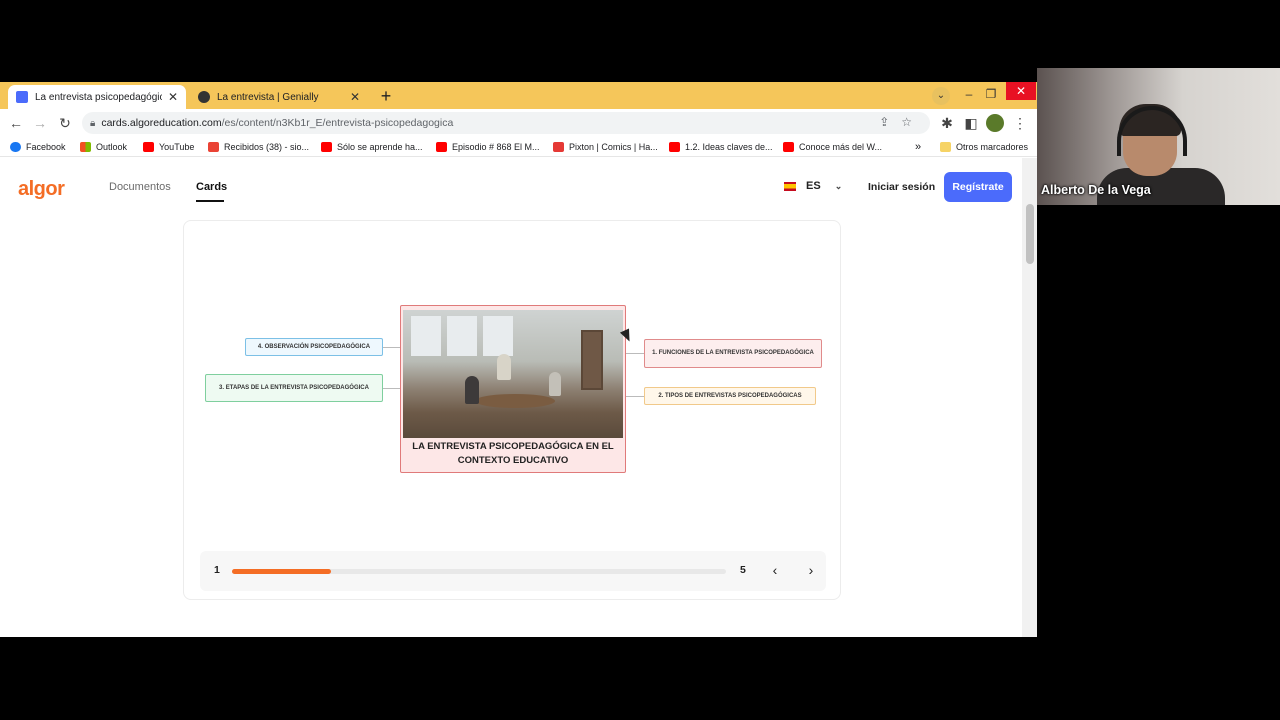 Image resolution: width=1280 pixels, height=720 pixels. Describe the element at coordinates (918, 147) in the screenshot. I see `bookmarks-overflow: »` at that location.